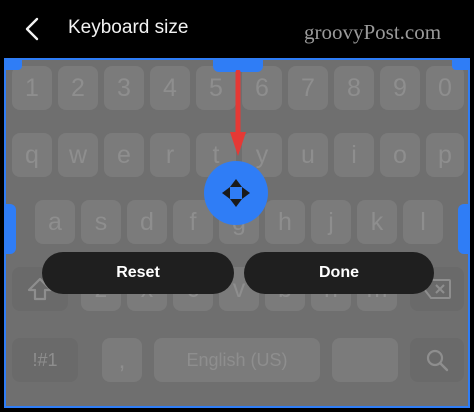 The image size is (474, 412). Describe the element at coordinates (11, 229) in the screenshot. I see `resize-handle-left` at that location.